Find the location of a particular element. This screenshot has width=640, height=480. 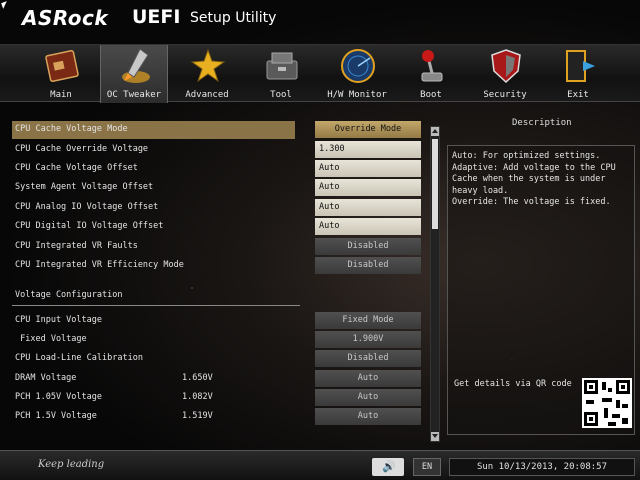

cpu-integrated-vr-efficiency-mode-select: Disabled is located at coordinates (368, 265).